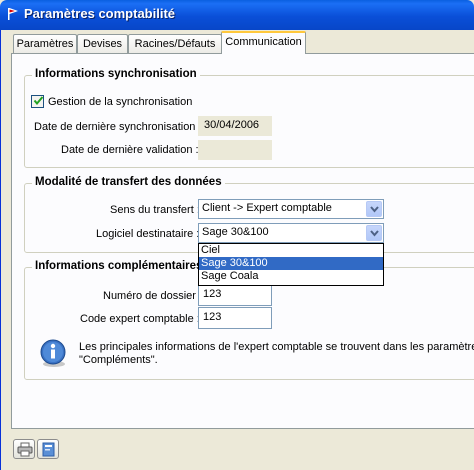 The height and width of the screenshot is (470, 474). I want to click on group-title-complementaires: Informations complémentaires, so click(119, 266).